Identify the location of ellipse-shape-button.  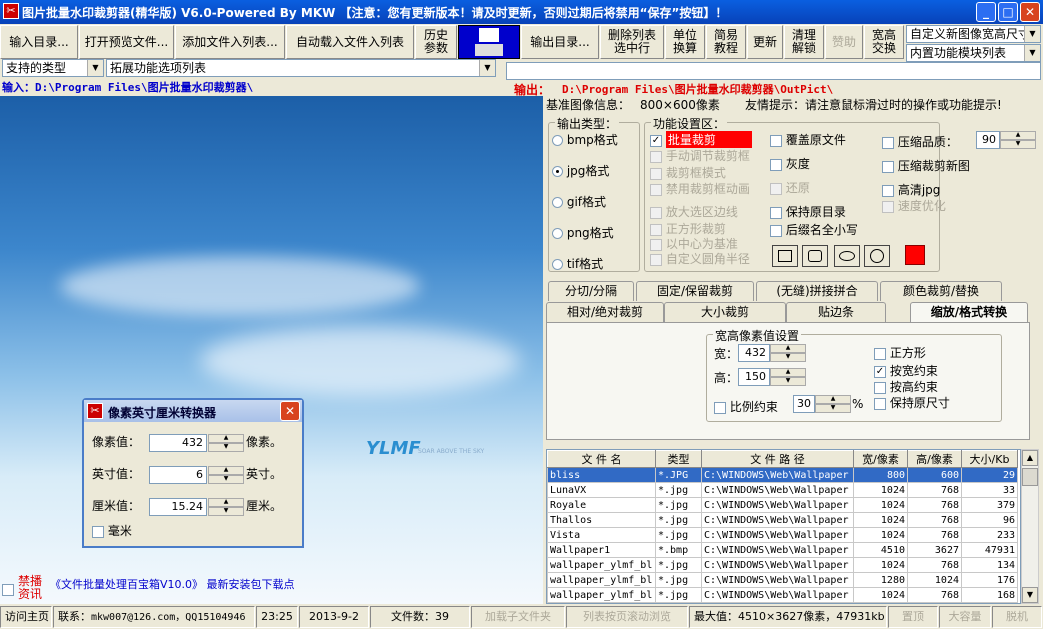
(847, 256).